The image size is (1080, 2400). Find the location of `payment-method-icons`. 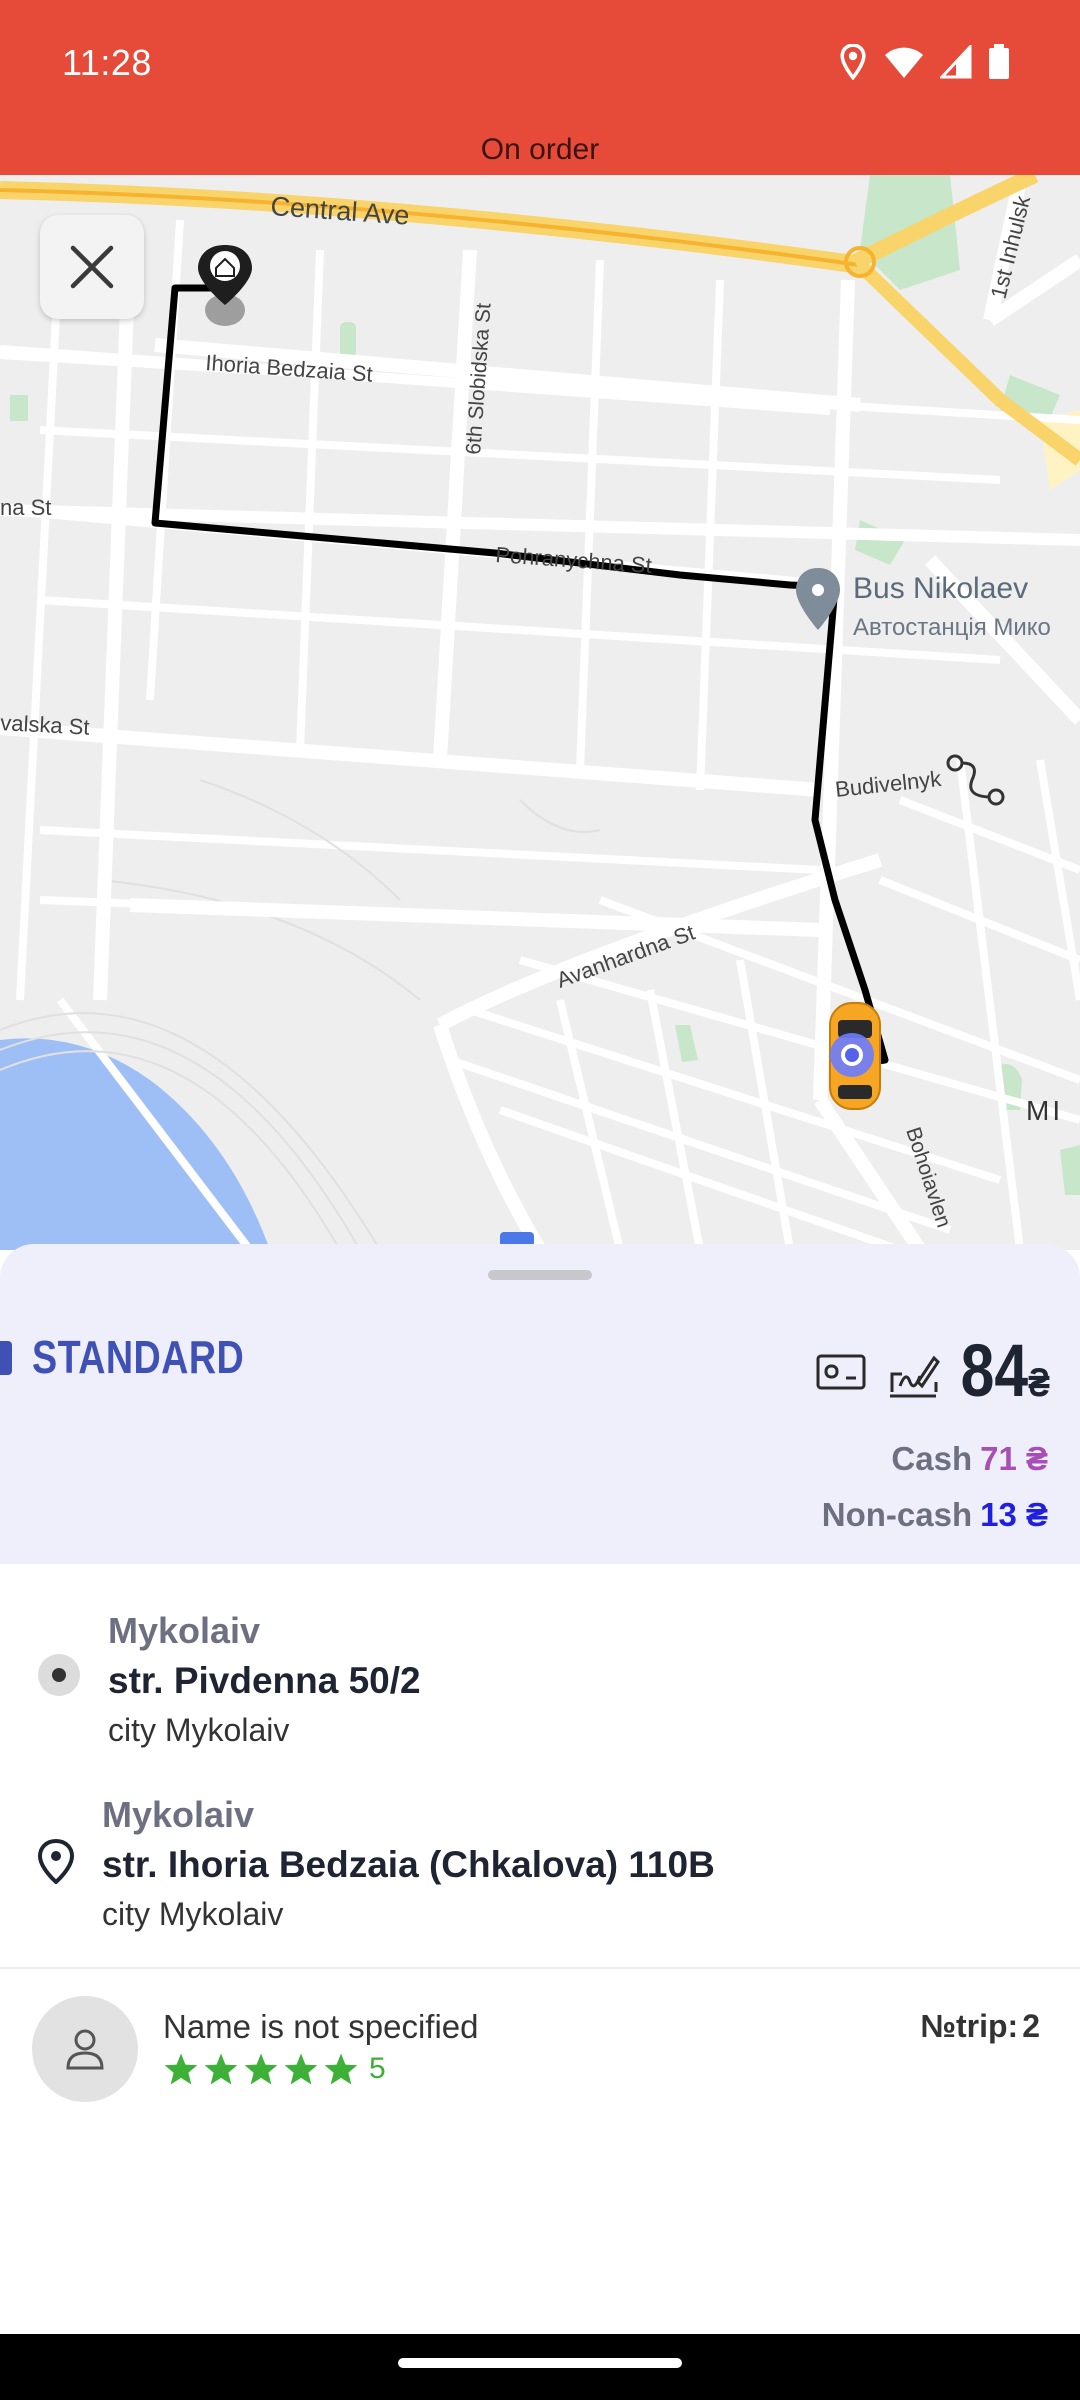

payment-method-icons is located at coordinates (878, 1375).